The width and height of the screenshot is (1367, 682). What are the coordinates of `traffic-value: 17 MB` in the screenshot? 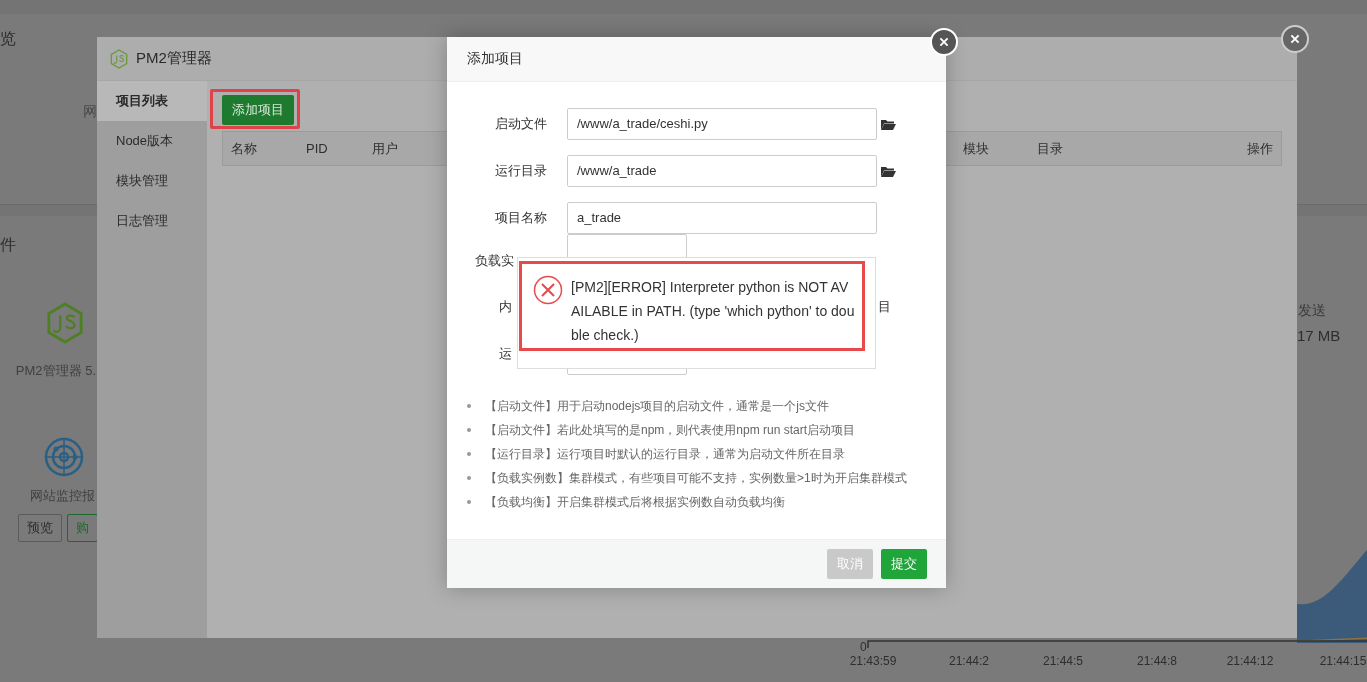 It's located at (1319, 335).